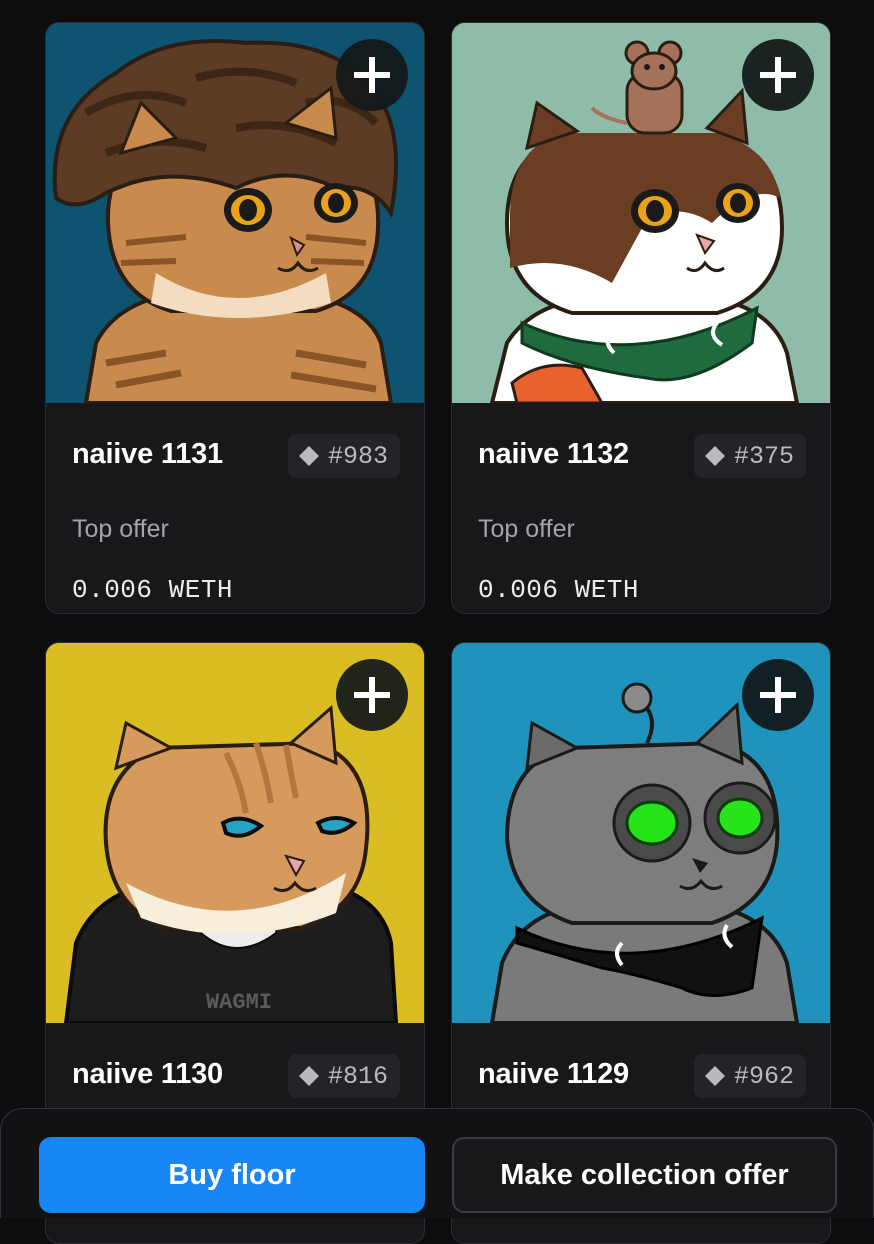  I want to click on rarity-rank-badge: #962, so click(749, 1076).